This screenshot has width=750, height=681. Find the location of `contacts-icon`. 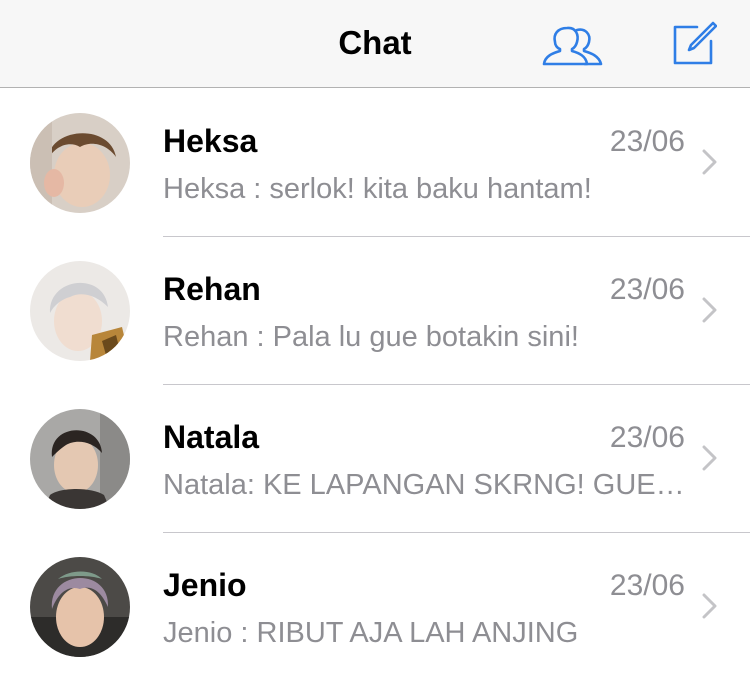

contacts-icon is located at coordinates (572, 46).